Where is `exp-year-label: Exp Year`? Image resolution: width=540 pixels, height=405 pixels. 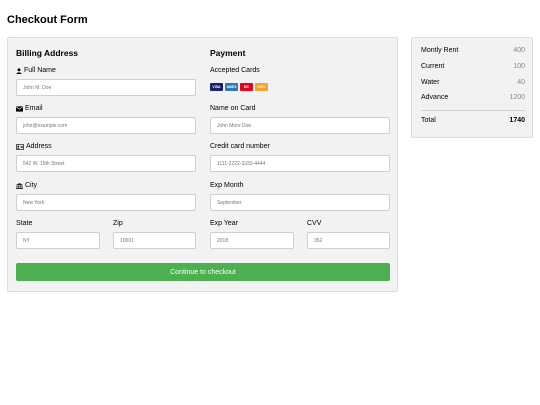 exp-year-label: Exp Year is located at coordinates (224, 223).